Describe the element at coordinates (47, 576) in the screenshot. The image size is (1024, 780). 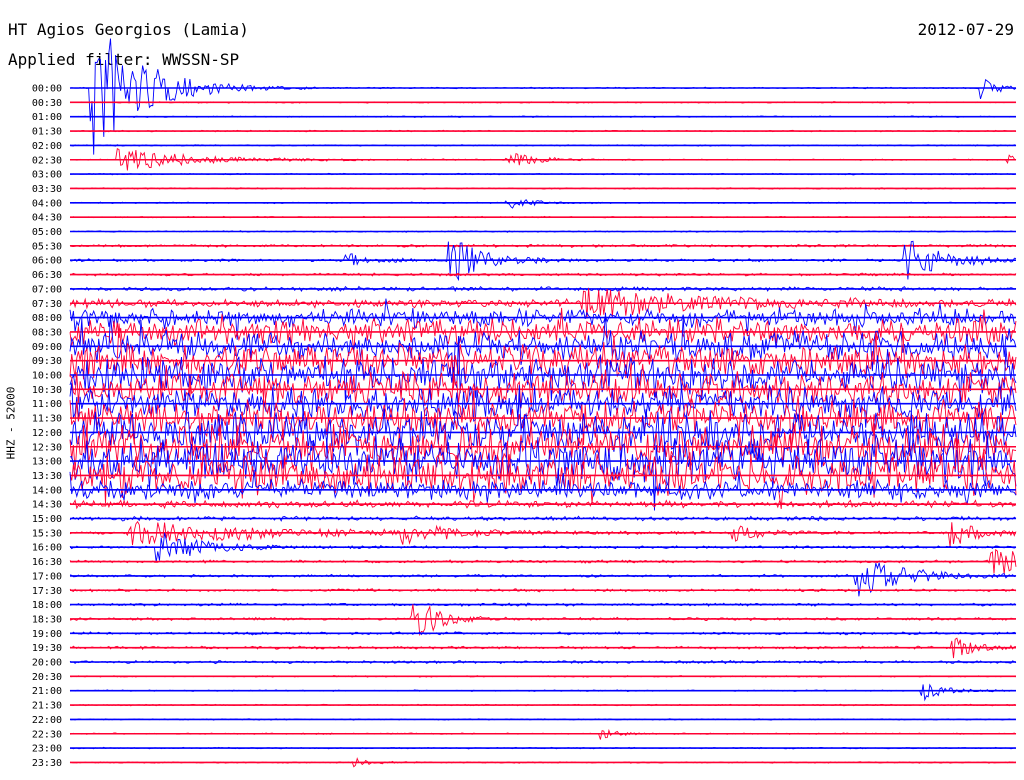
I see `time-label: 17:00` at that location.